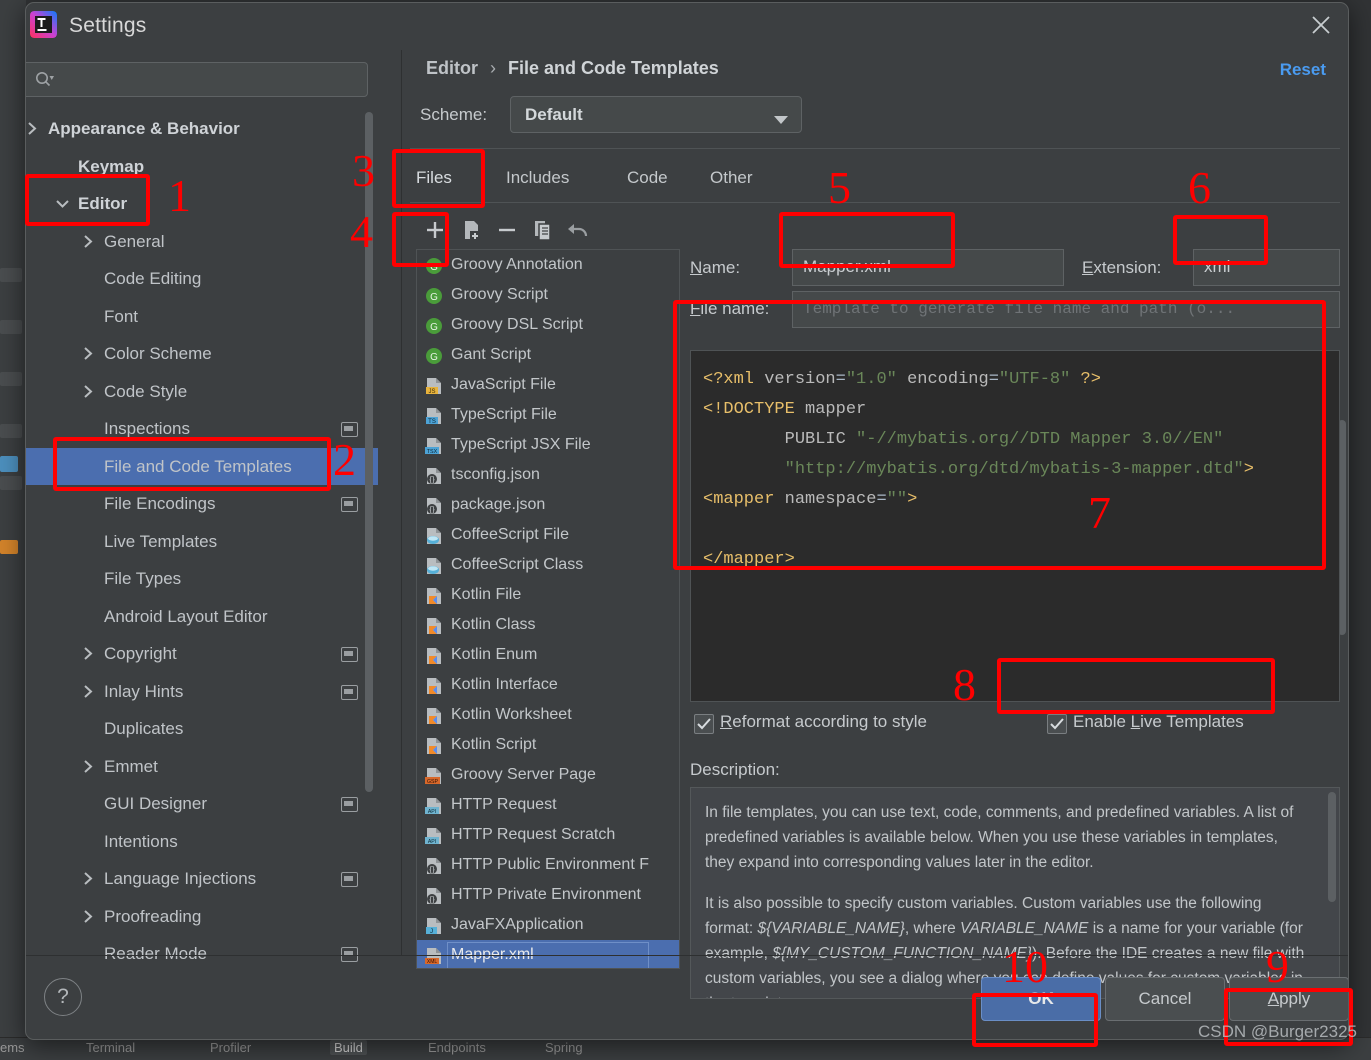 This screenshot has width=1371, height=1060. I want to click on sidebar-item-file-types: File Types, so click(202, 579).